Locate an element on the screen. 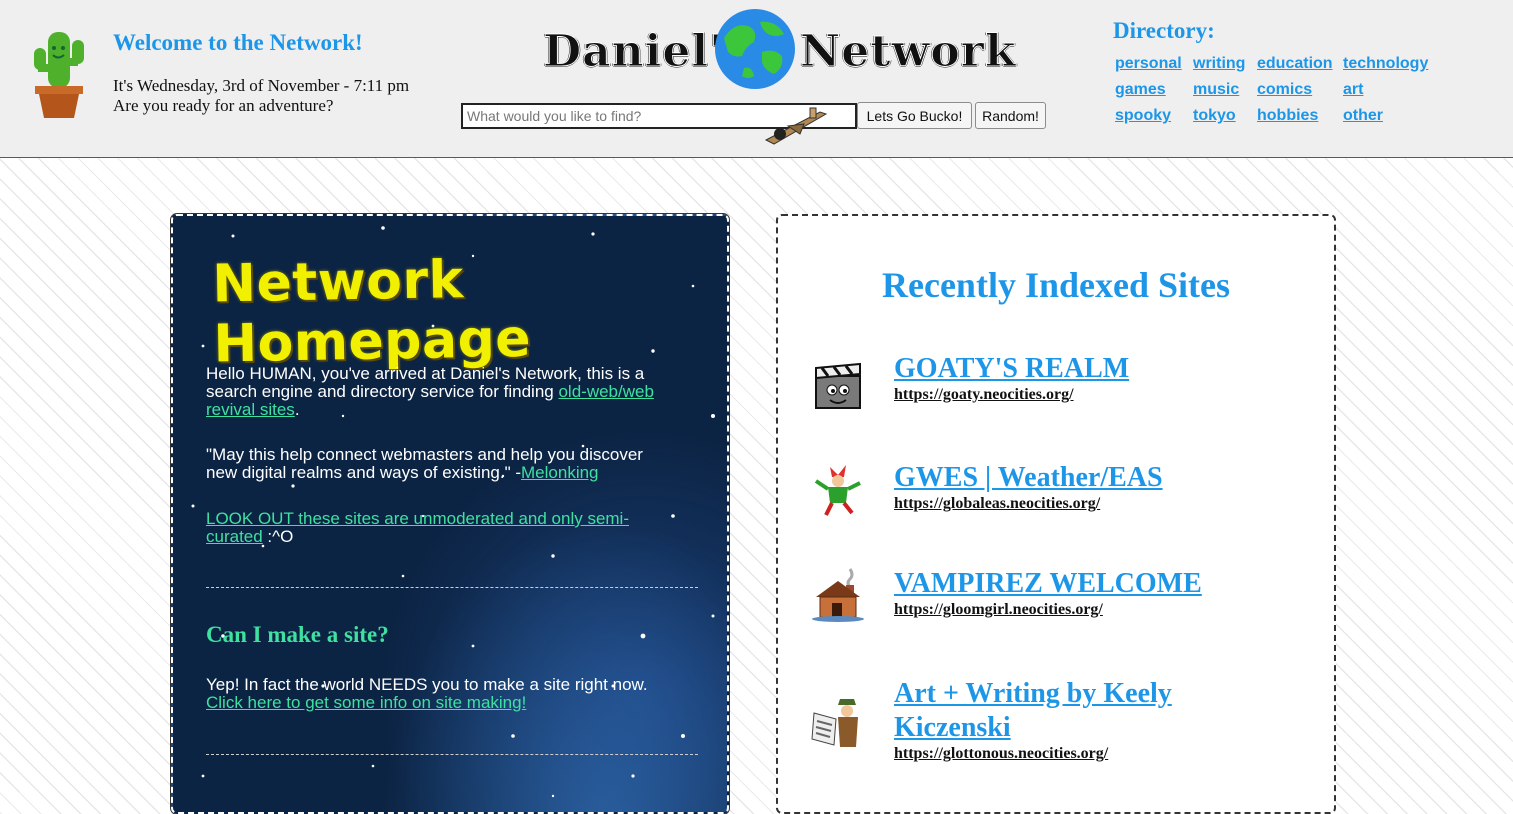 The height and width of the screenshot is (814, 1513). recent-sites-title: Recently Indexed Sites is located at coordinates (1056, 285).